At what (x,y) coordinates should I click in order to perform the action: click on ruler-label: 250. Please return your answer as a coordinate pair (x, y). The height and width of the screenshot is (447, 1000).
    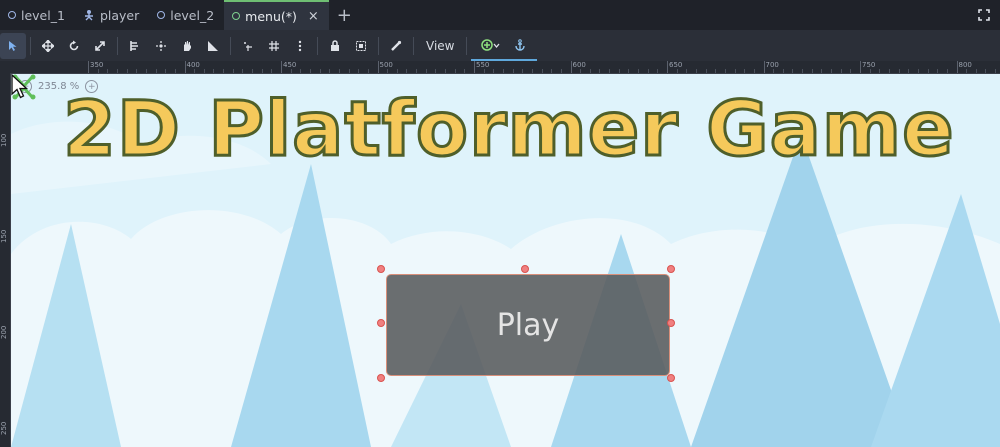
    Looking at the image, I should click on (4, 428).